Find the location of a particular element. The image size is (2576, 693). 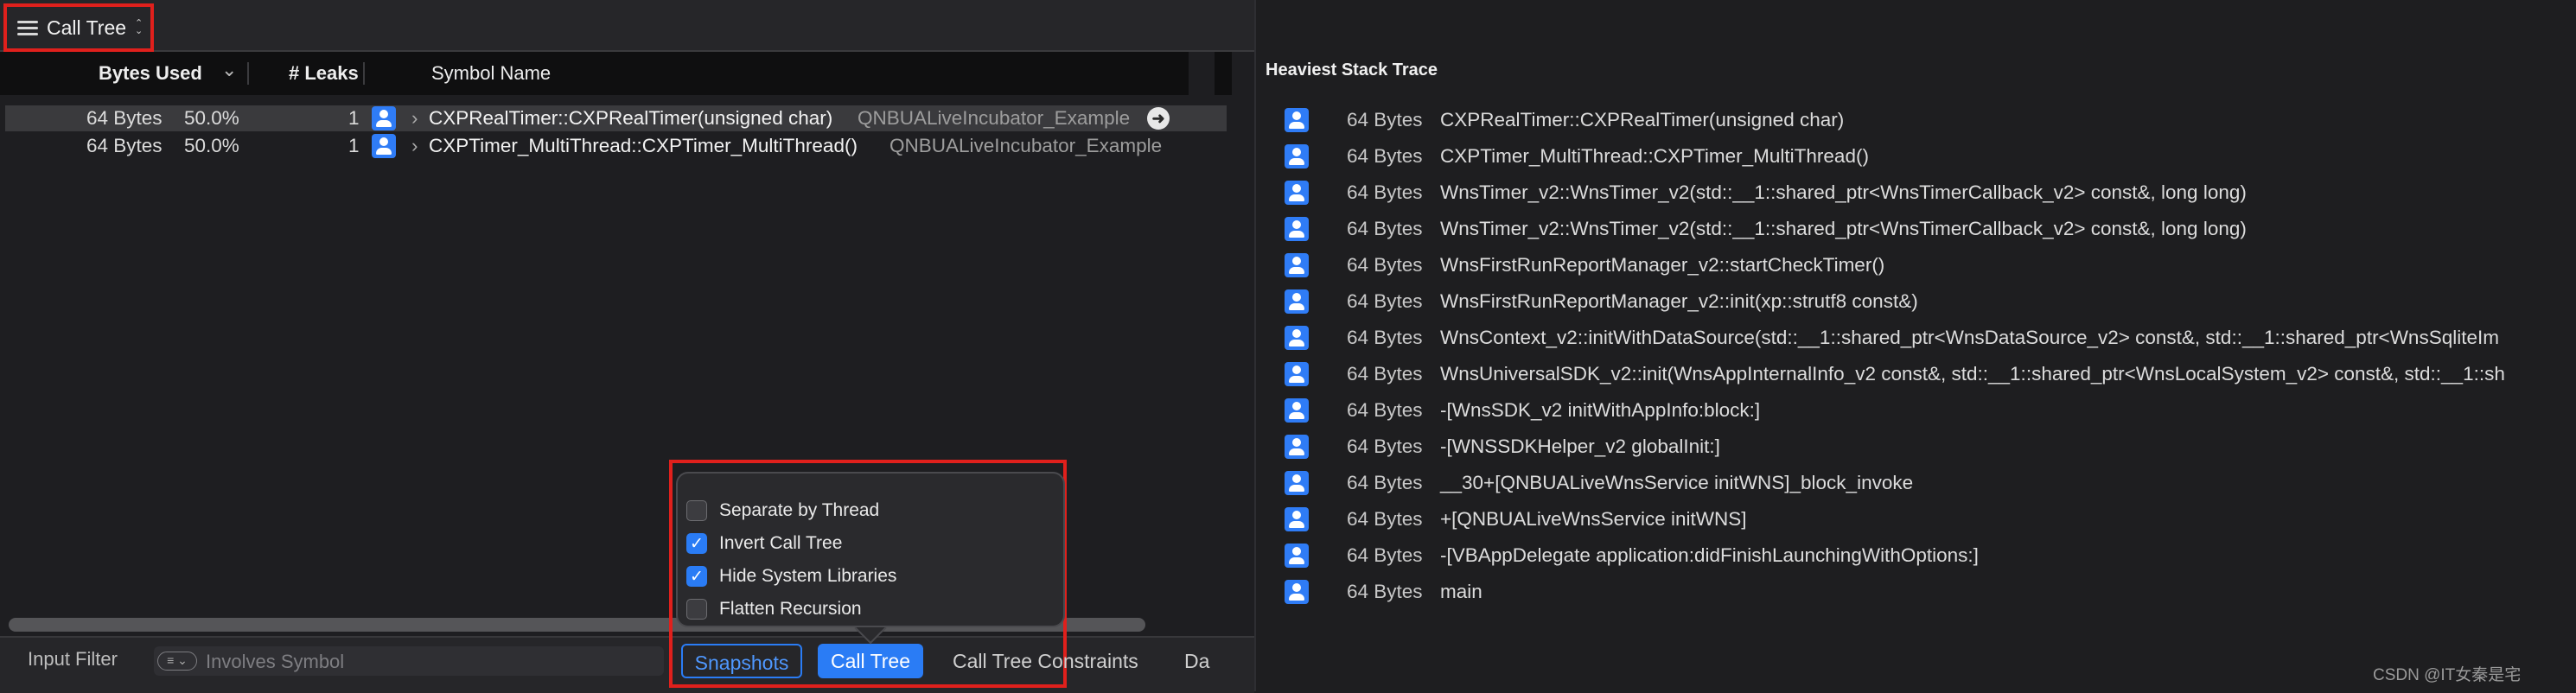

option-separate-by-thread: Separate by Thread is located at coordinates (782, 511).